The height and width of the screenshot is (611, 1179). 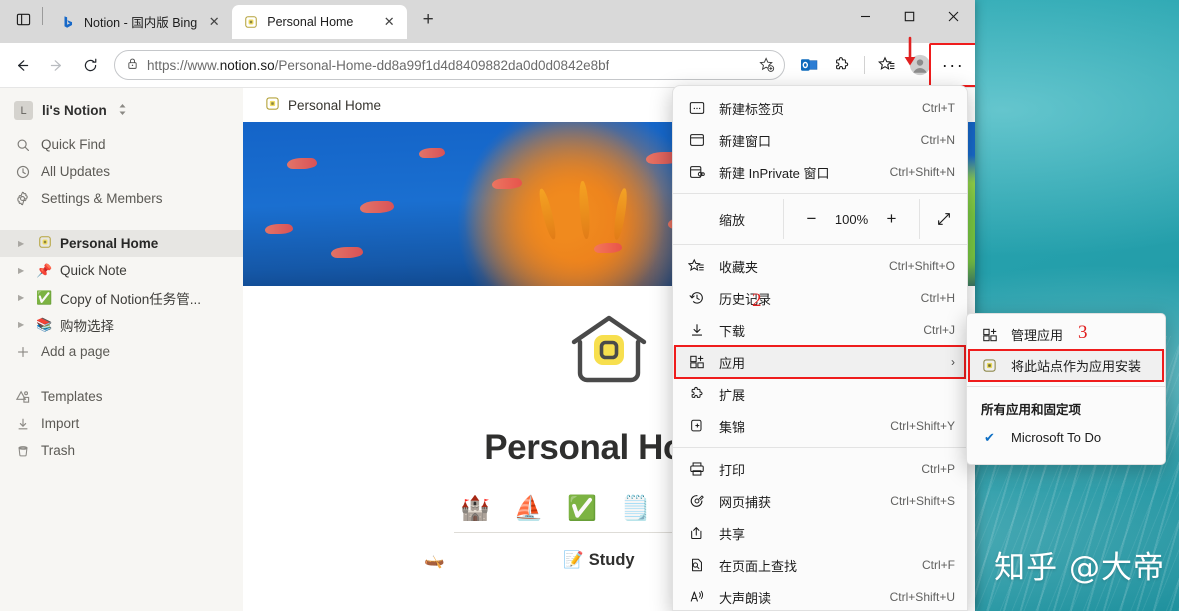 What do you see at coordinates (820, 172) in the screenshot?
I see `menu-item-new-inprivate-window: 新建 InPrivate 窗口 Ctrl+Shift+N` at bounding box center [820, 172].